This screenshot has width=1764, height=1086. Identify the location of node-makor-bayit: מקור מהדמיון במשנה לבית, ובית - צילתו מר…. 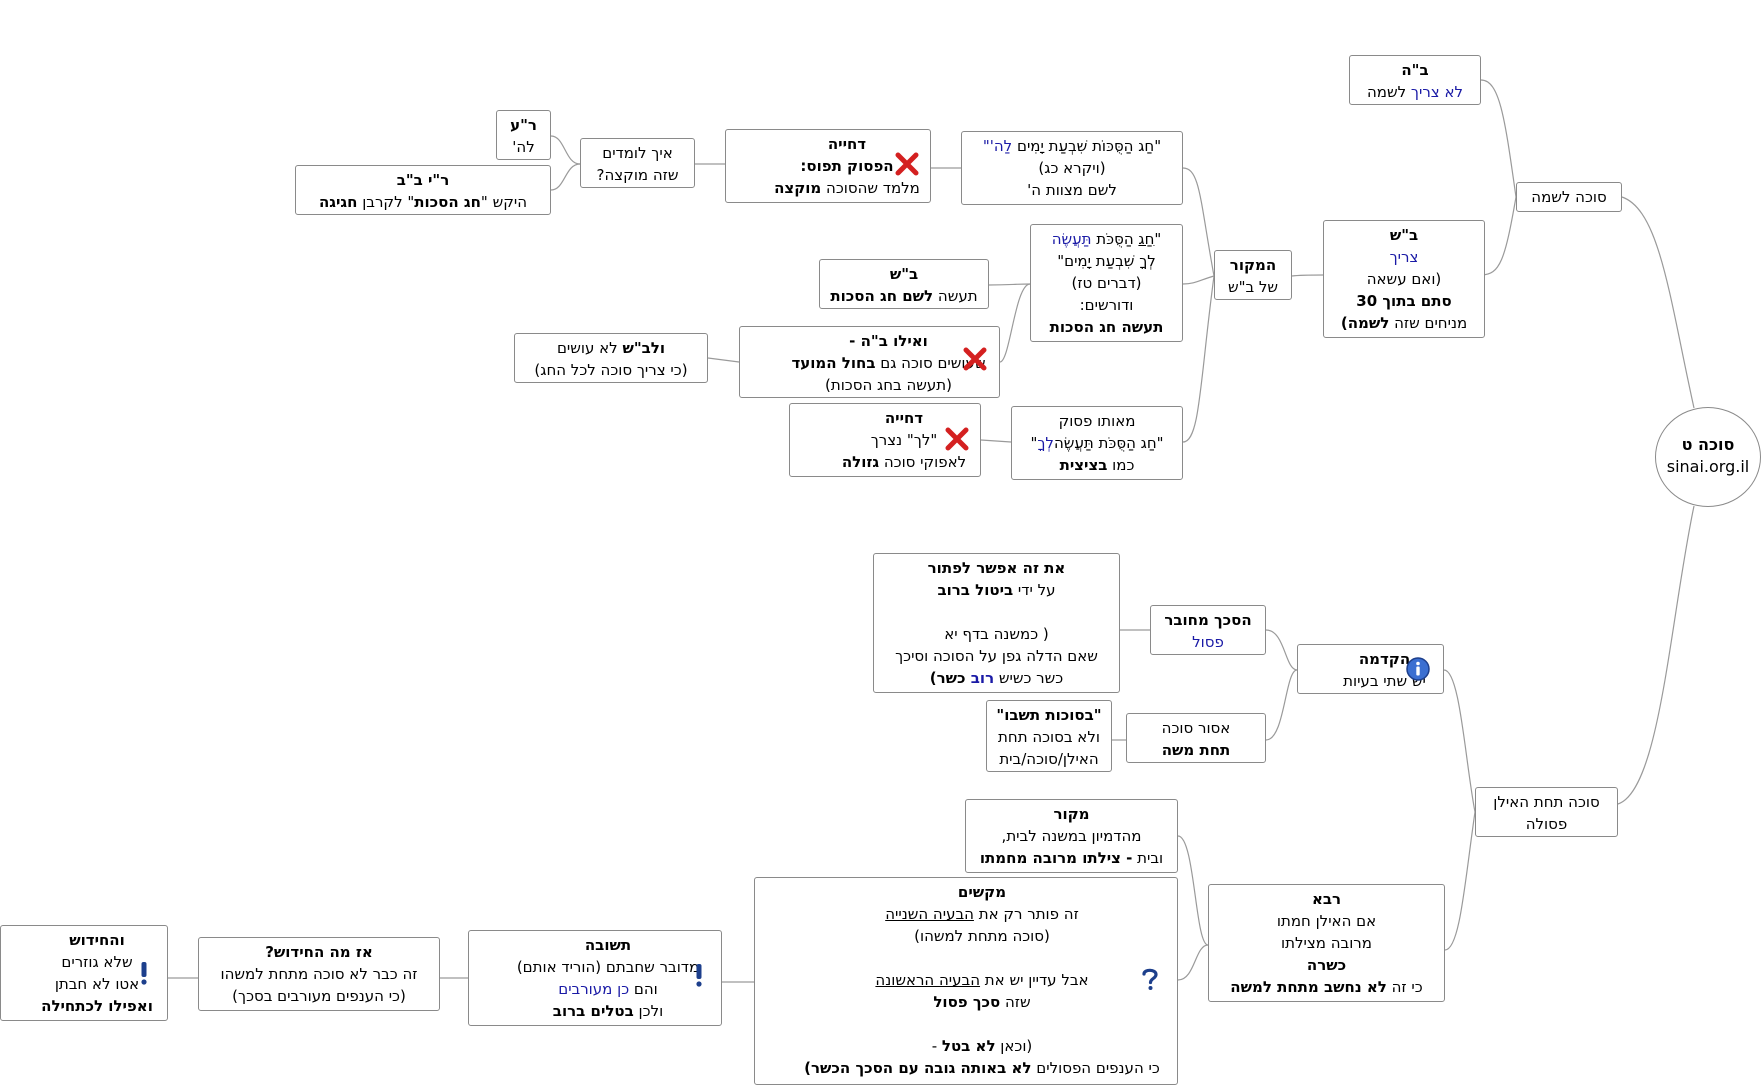
(1071, 836).